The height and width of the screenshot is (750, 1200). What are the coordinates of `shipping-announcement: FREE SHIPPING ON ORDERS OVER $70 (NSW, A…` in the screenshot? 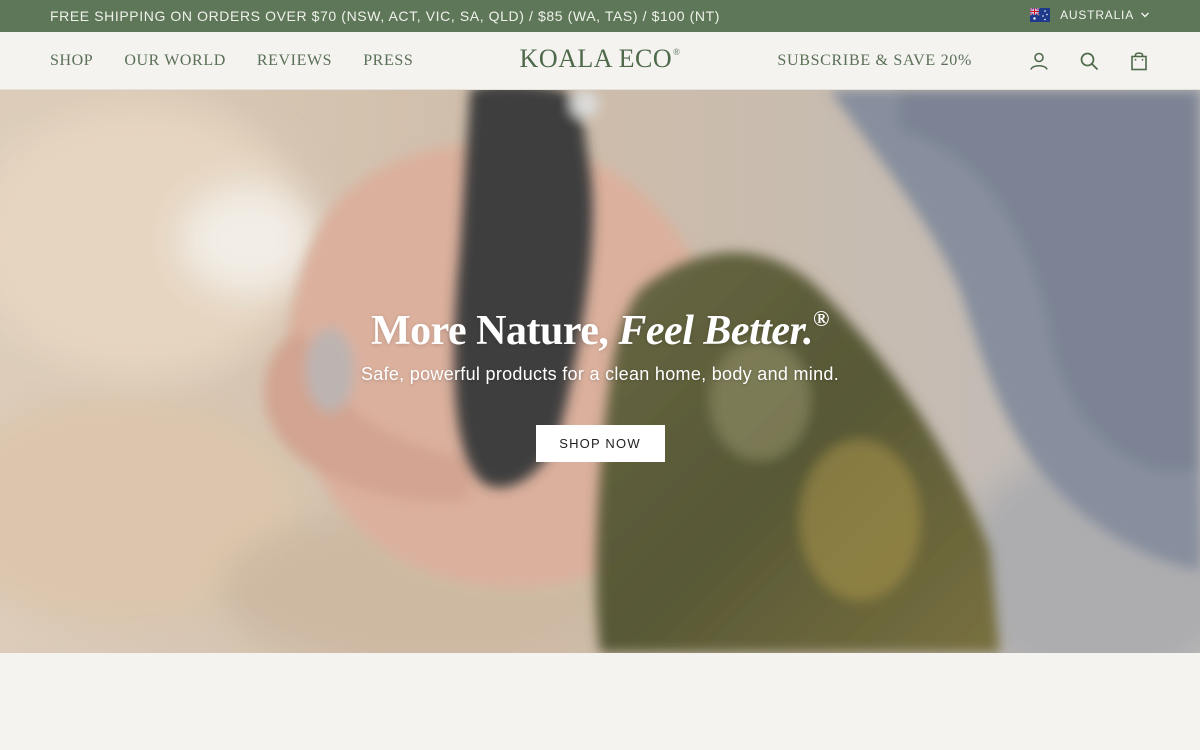 It's located at (385, 16).